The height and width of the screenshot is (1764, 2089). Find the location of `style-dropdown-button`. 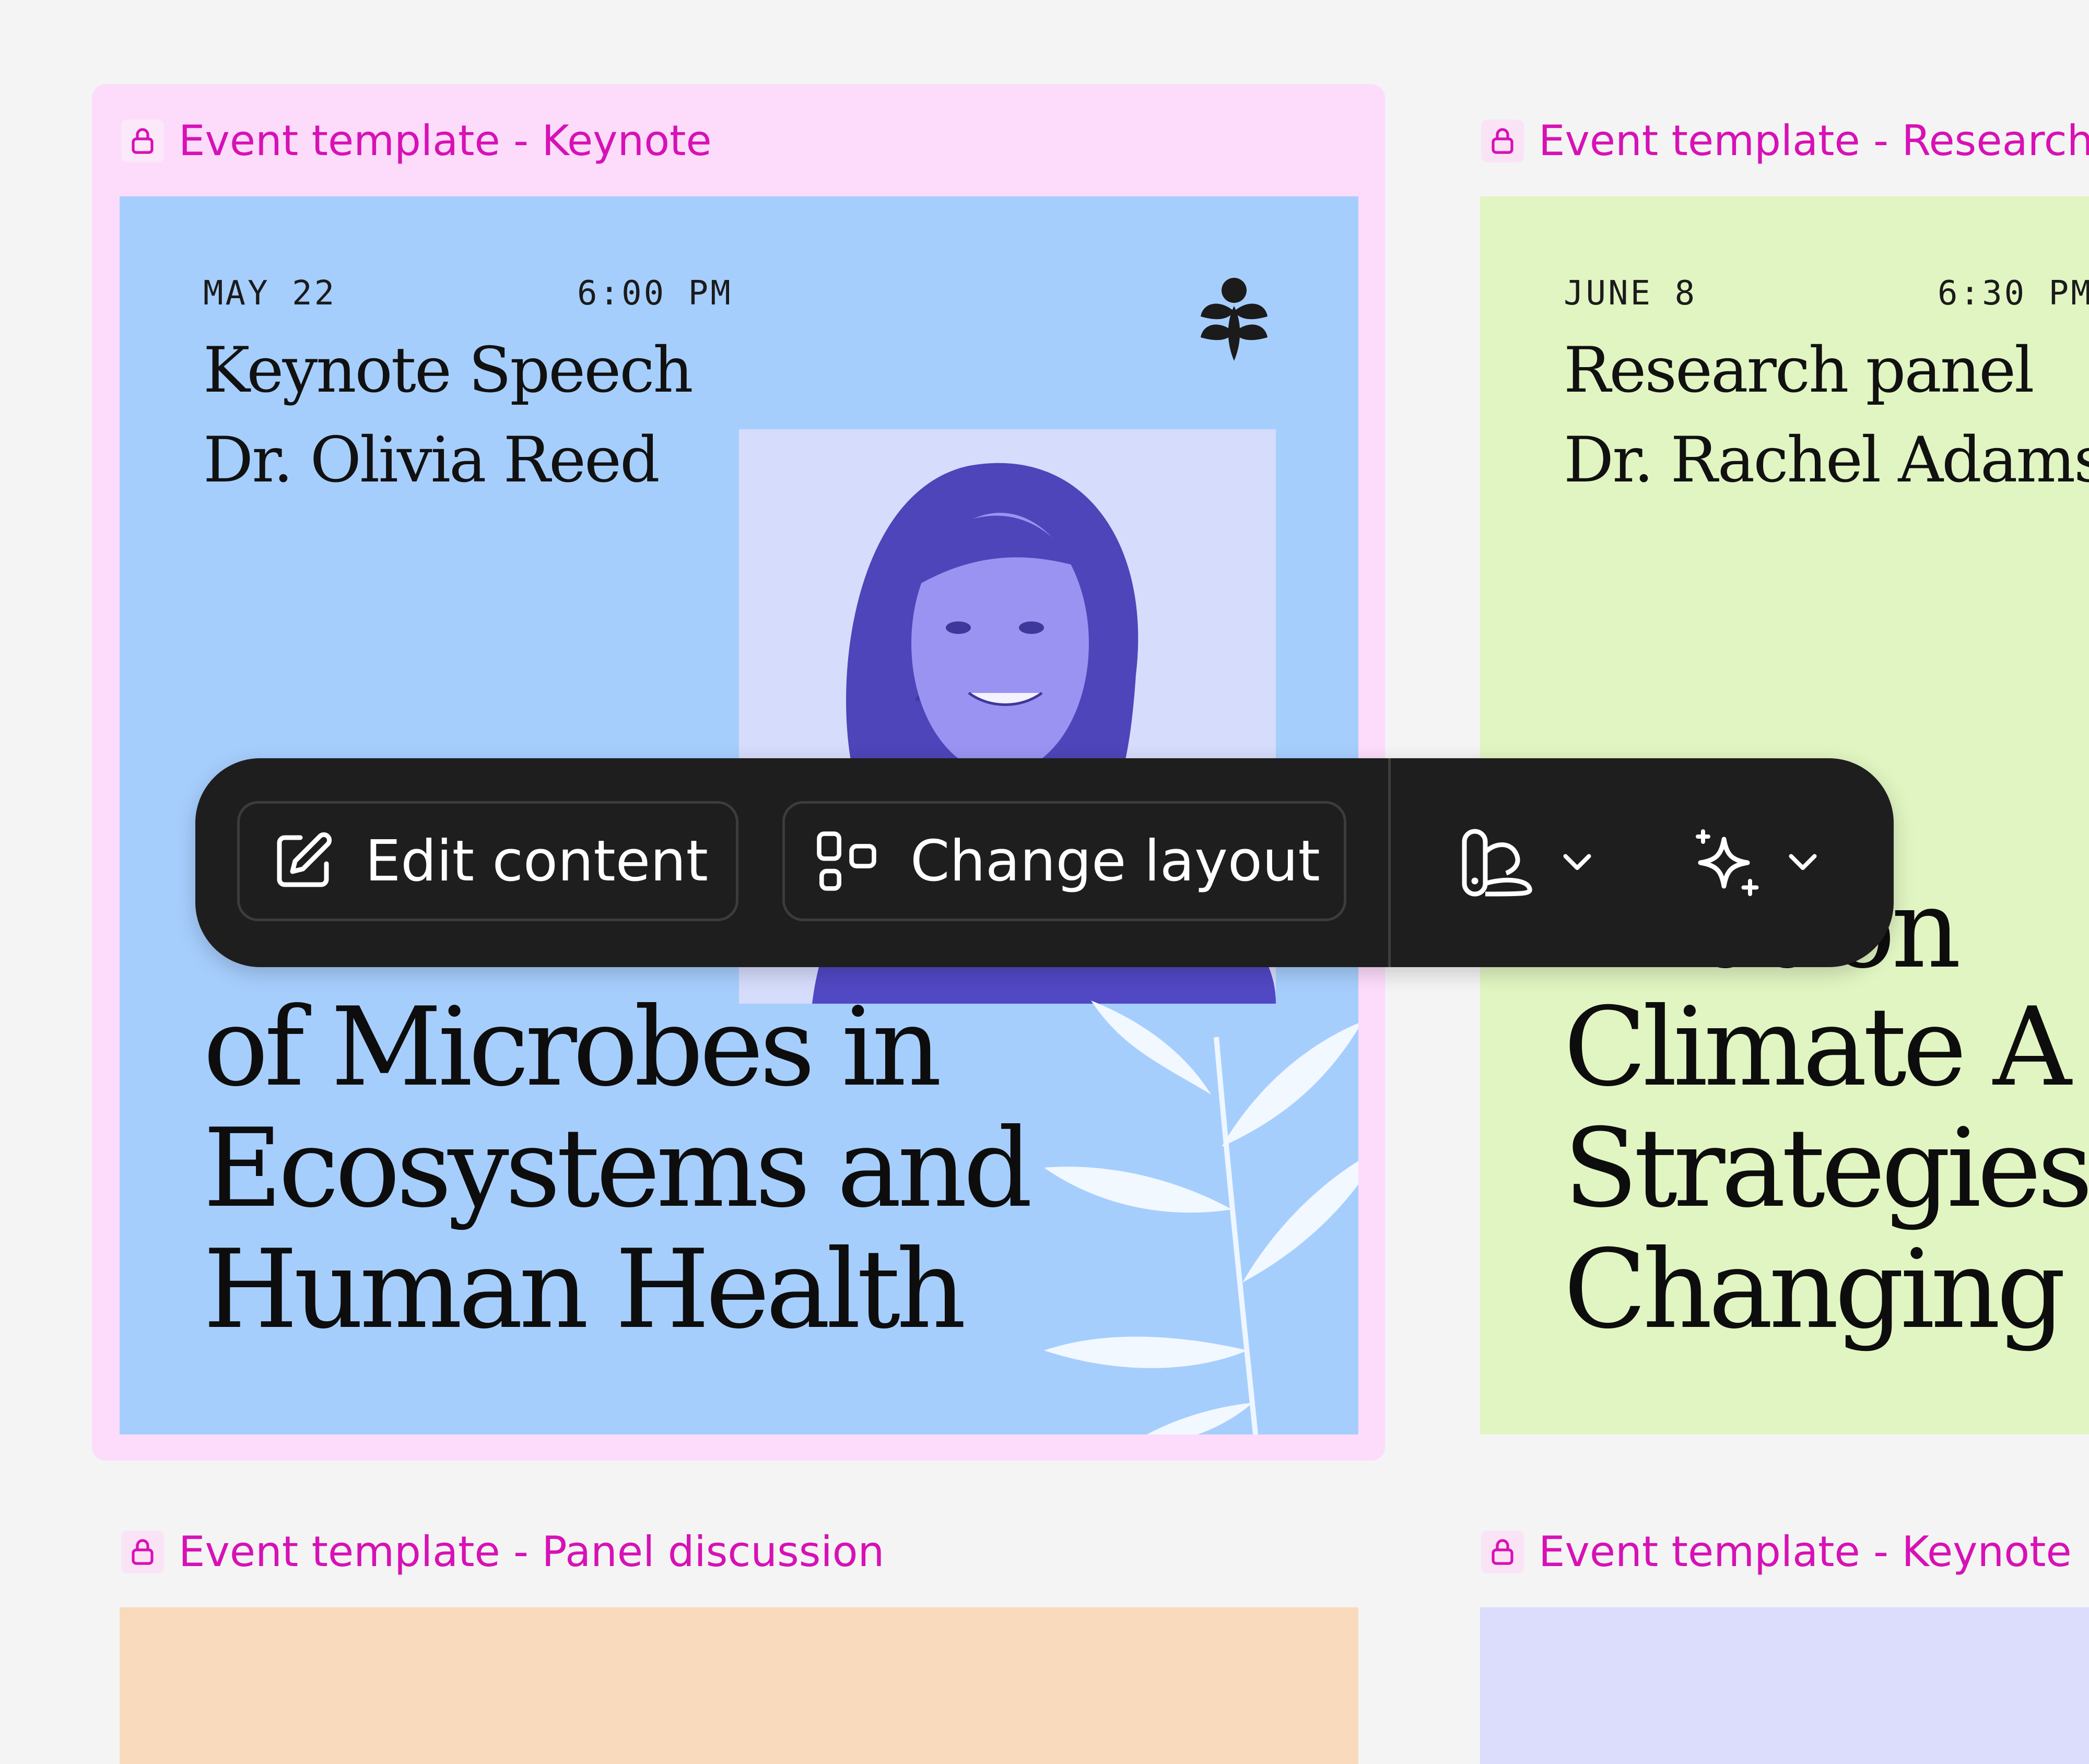

style-dropdown-button is located at coordinates (1526, 862).